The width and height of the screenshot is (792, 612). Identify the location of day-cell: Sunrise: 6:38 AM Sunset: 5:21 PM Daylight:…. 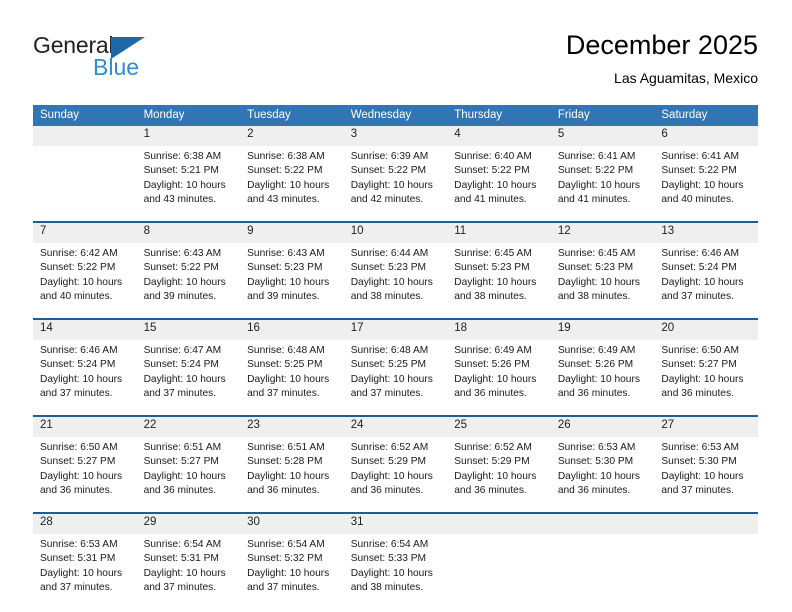
(188, 183).